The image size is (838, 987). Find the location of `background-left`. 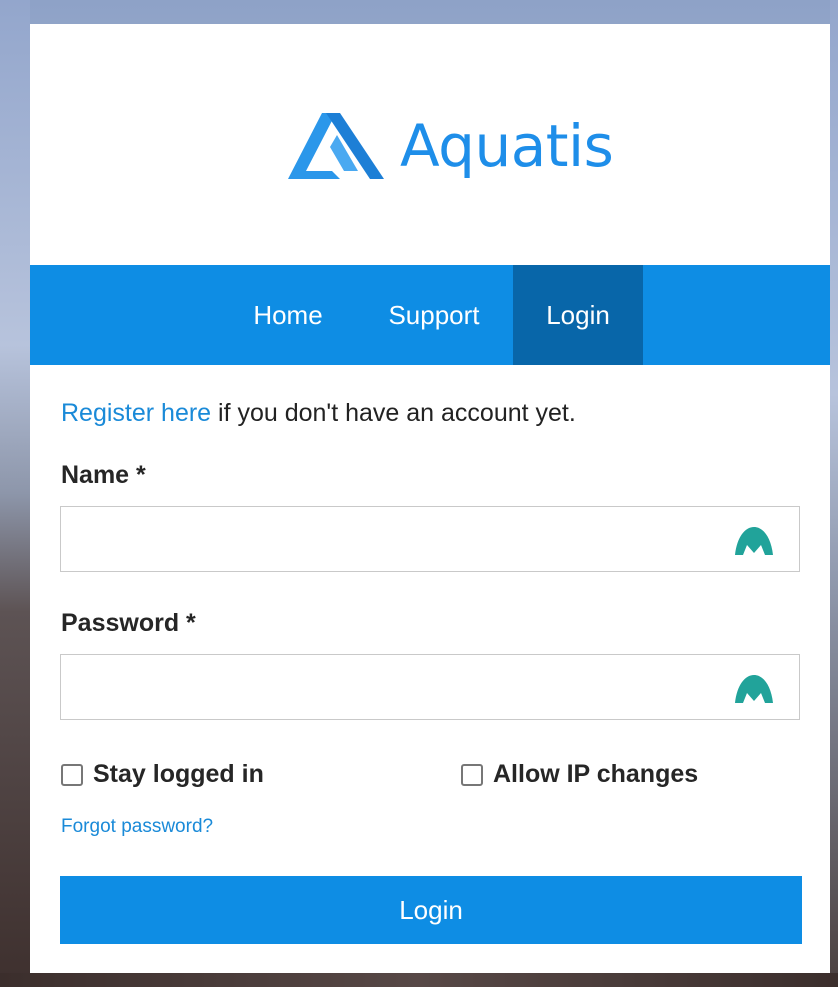

background-left is located at coordinates (15, 493).